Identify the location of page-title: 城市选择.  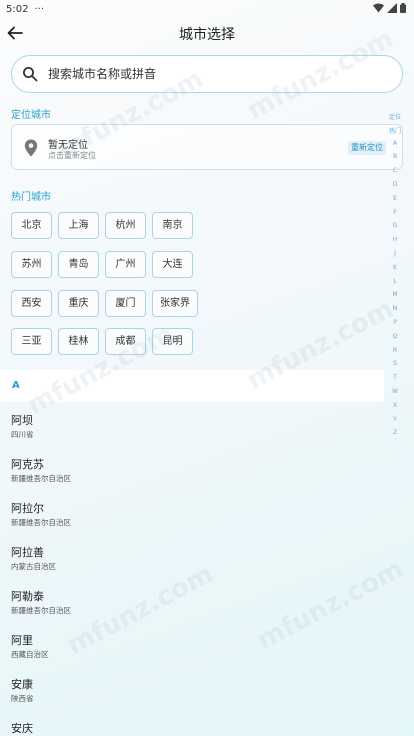
(207, 35).